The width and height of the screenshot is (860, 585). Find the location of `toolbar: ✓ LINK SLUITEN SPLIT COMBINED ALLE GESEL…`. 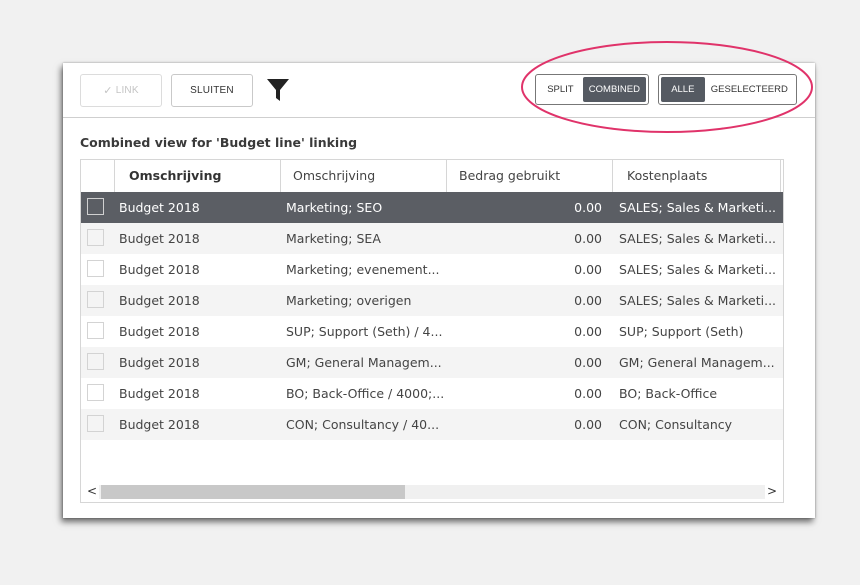

toolbar: ✓ LINK SLUITEN SPLIT COMBINED ALLE GESEL… is located at coordinates (439, 90).